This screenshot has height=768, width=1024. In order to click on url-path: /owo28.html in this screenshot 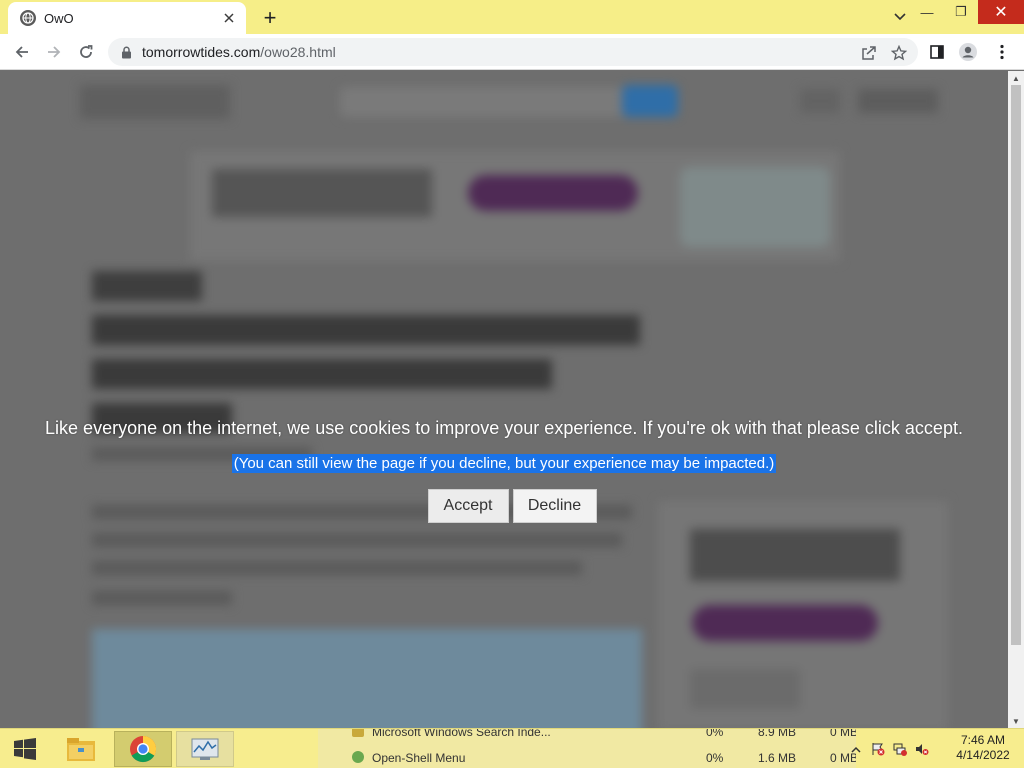, I will do `click(298, 52)`.